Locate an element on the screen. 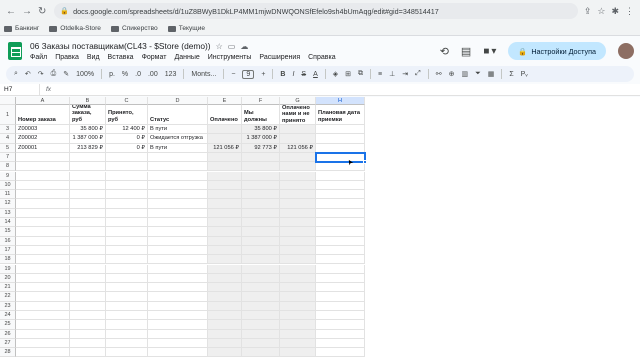 This screenshot has height=360, width=640. bookmark-banking: Банкинг is located at coordinates (21, 28).